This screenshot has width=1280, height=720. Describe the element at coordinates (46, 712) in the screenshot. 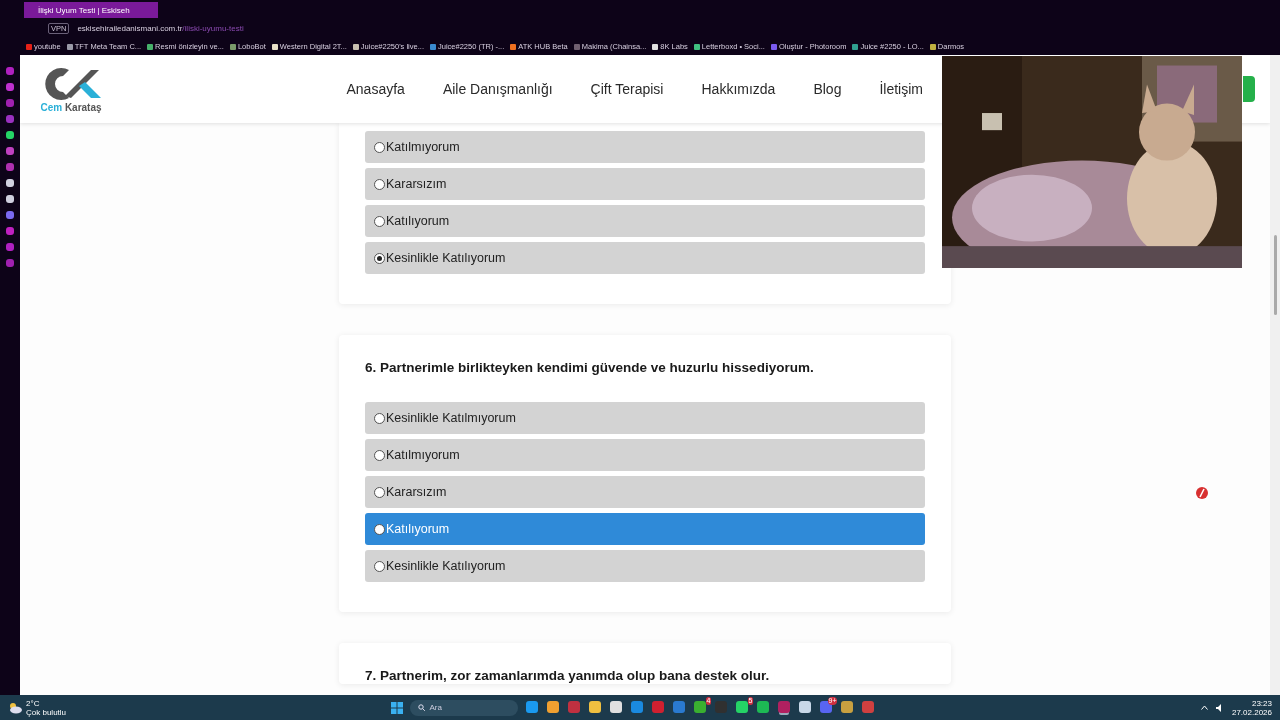

I see `weather-text: Çok bulutlu` at that location.